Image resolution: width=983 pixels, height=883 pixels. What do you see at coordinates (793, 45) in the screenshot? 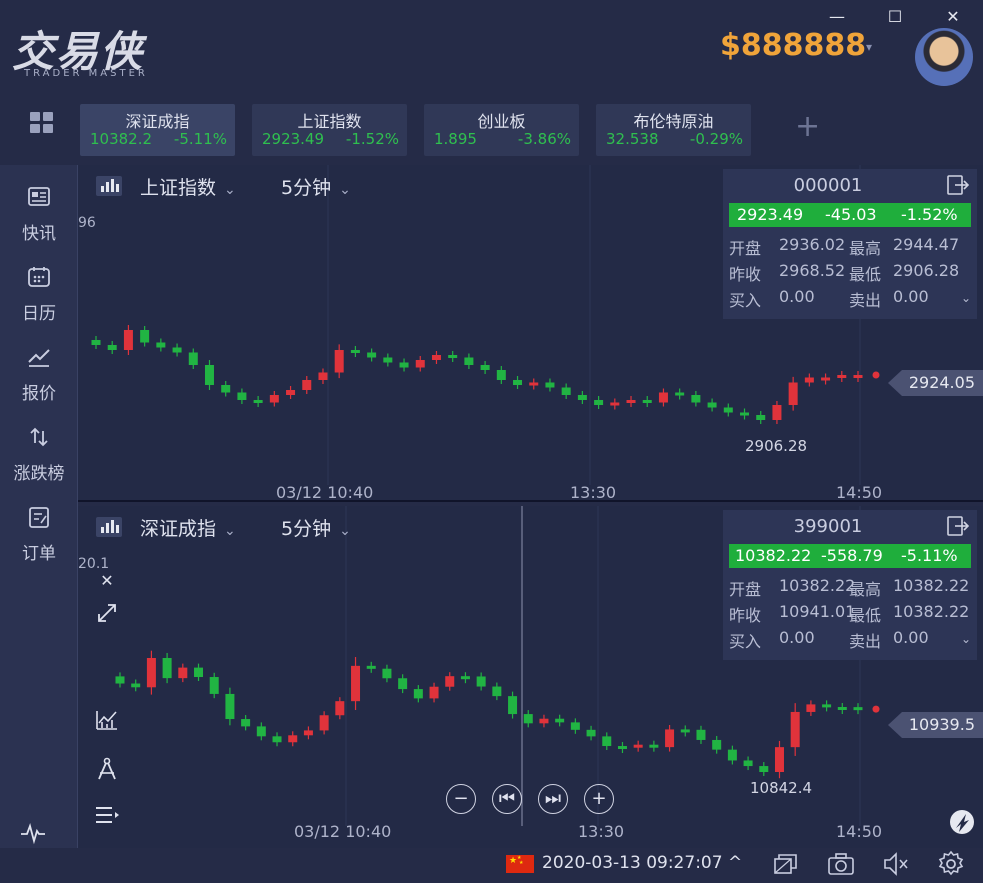
I see `account-balance: $888888` at bounding box center [793, 45].